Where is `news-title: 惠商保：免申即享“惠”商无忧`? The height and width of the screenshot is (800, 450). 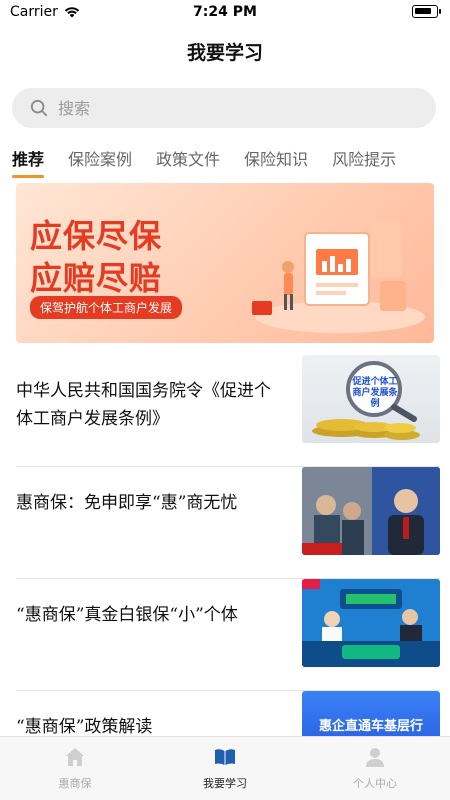 news-title: 惠商保：免申即享“惠”商无忧 is located at coordinates (127, 503).